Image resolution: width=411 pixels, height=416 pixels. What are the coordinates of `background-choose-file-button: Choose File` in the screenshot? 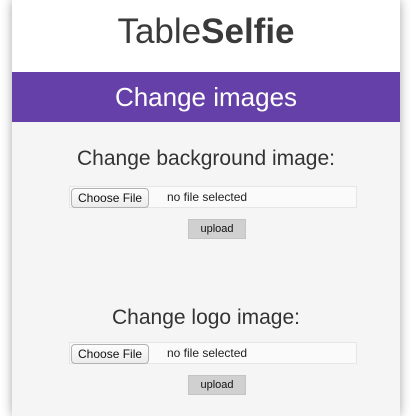 It's located at (110, 198).